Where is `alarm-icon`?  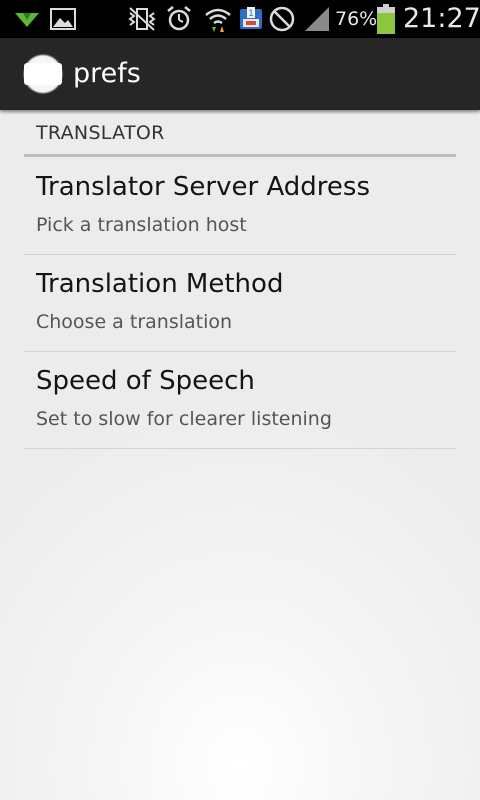 alarm-icon is located at coordinates (179, 19).